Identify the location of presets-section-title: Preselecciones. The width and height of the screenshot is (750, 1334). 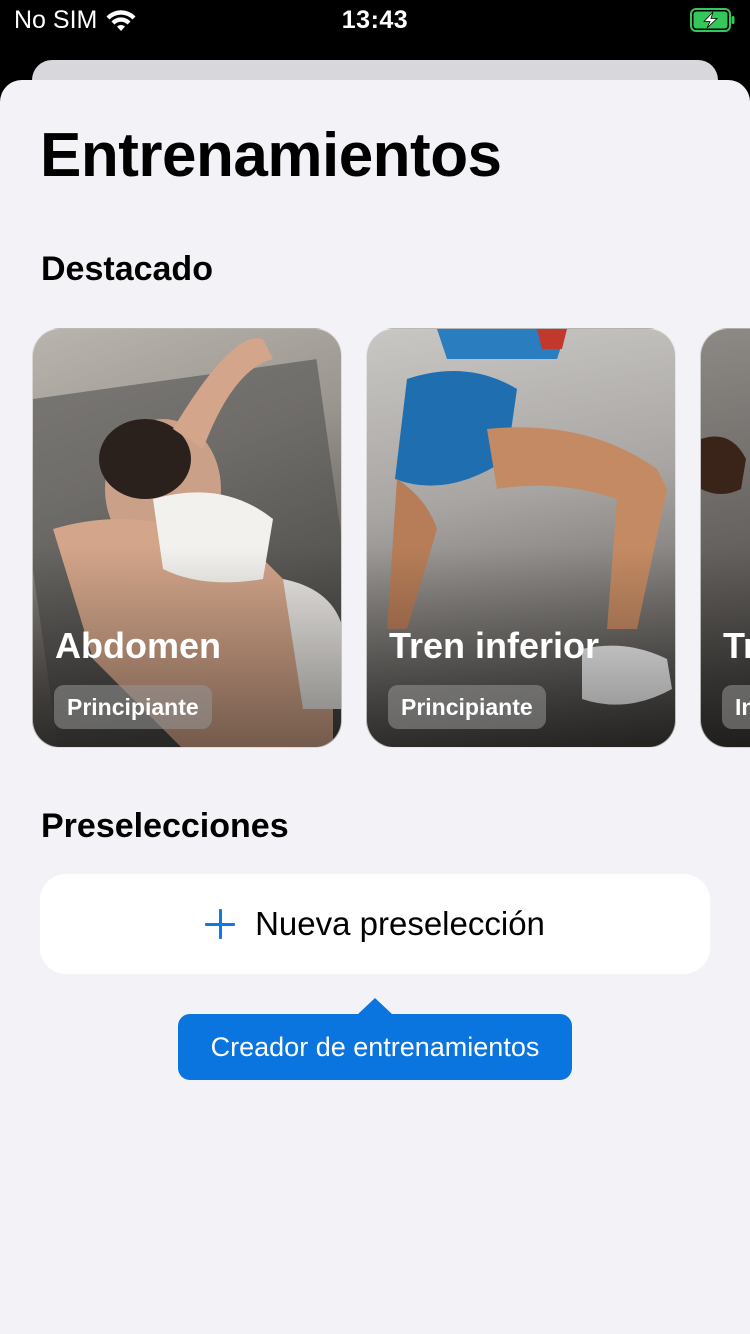
(165, 826).